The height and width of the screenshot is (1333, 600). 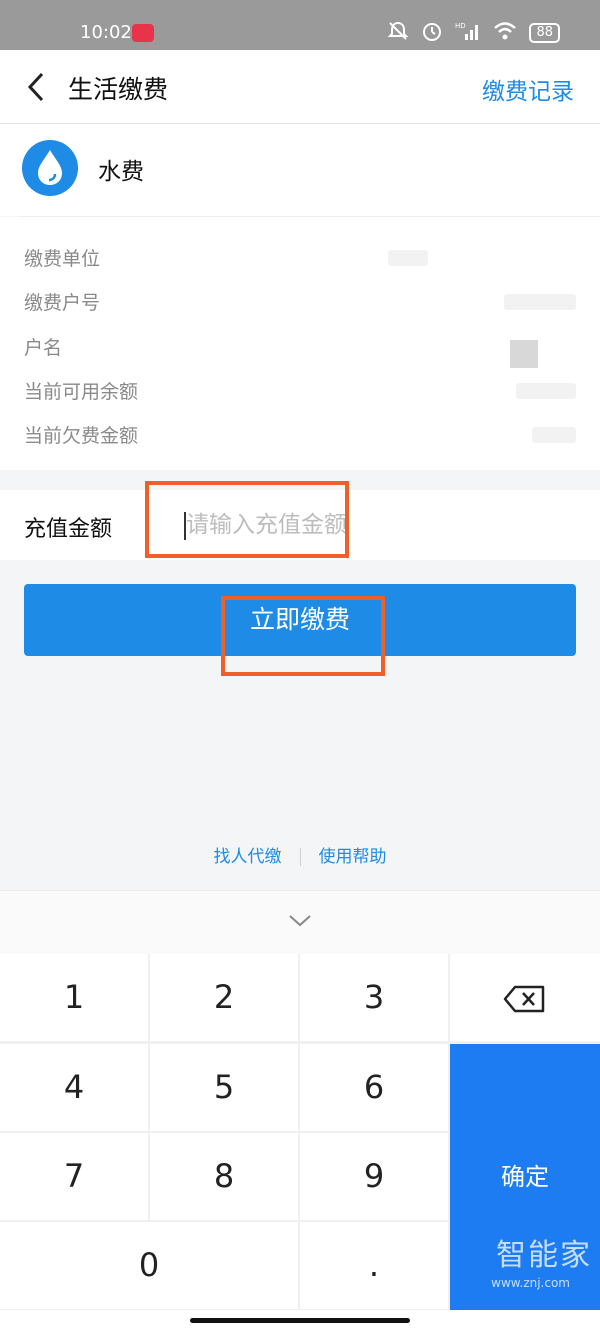 What do you see at coordinates (530, 1283) in the screenshot?
I see `watermark-url: www.znj.com` at bounding box center [530, 1283].